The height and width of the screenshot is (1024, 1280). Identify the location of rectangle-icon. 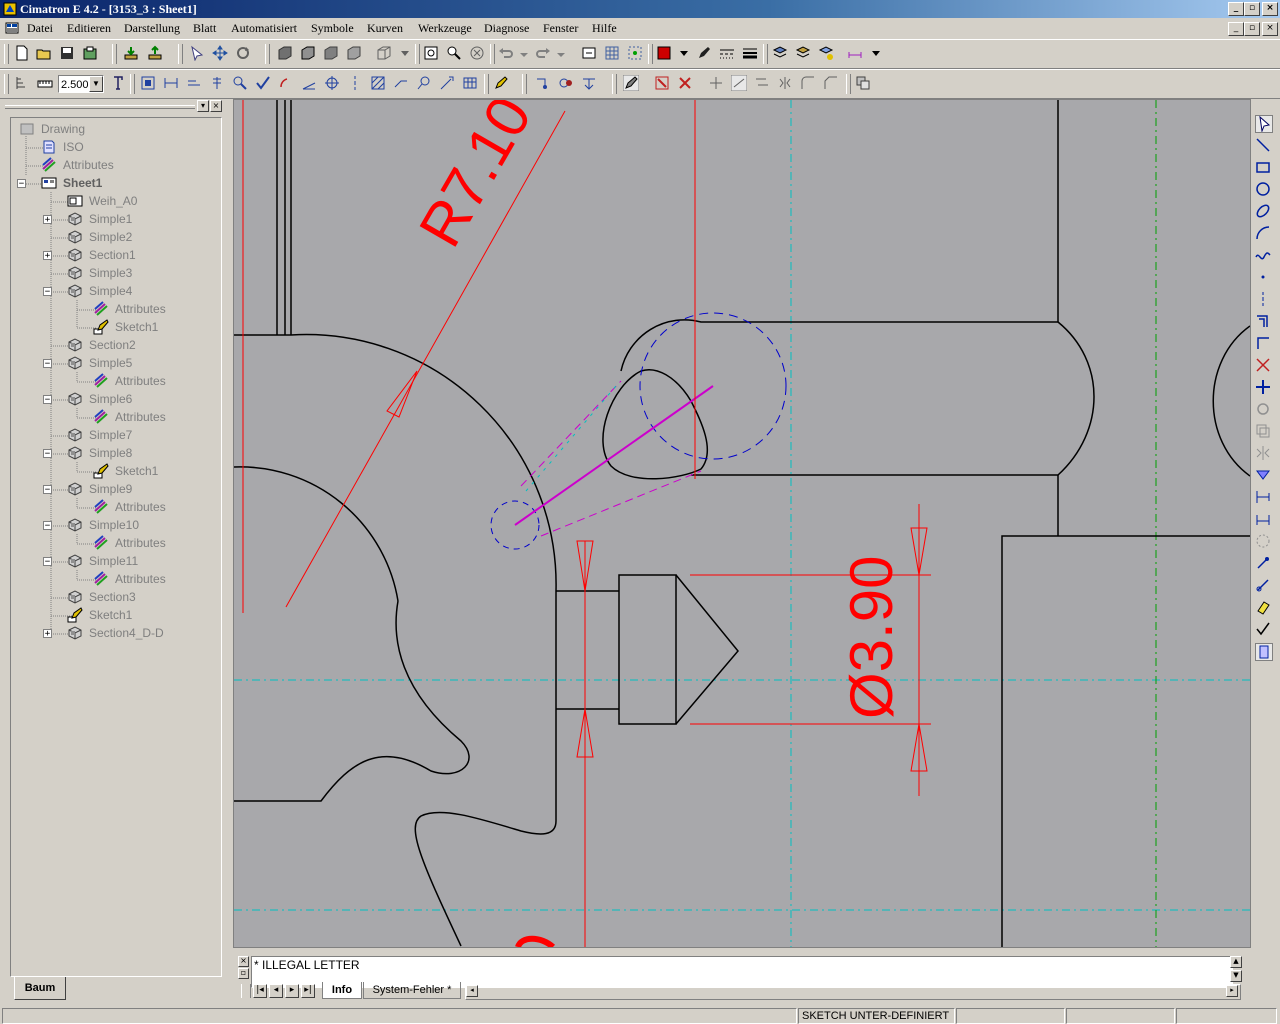
(1263, 167).